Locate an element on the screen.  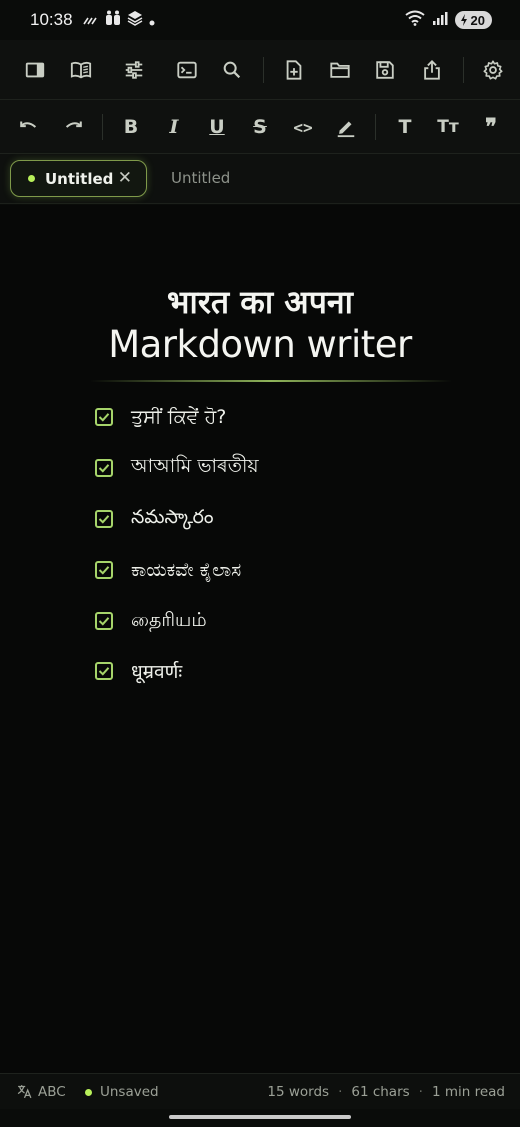
open-folder-button is located at coordinates (340, 70).